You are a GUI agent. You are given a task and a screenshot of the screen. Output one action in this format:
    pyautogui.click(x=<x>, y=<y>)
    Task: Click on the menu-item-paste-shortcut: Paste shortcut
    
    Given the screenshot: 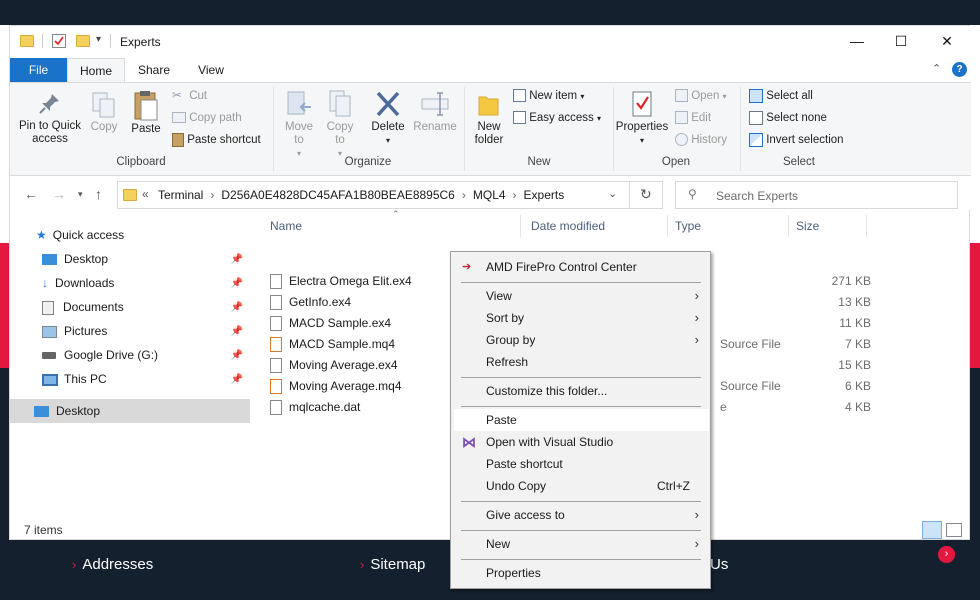 What is the action you would take?
    pyautogui.click(x=581, y=464)
    